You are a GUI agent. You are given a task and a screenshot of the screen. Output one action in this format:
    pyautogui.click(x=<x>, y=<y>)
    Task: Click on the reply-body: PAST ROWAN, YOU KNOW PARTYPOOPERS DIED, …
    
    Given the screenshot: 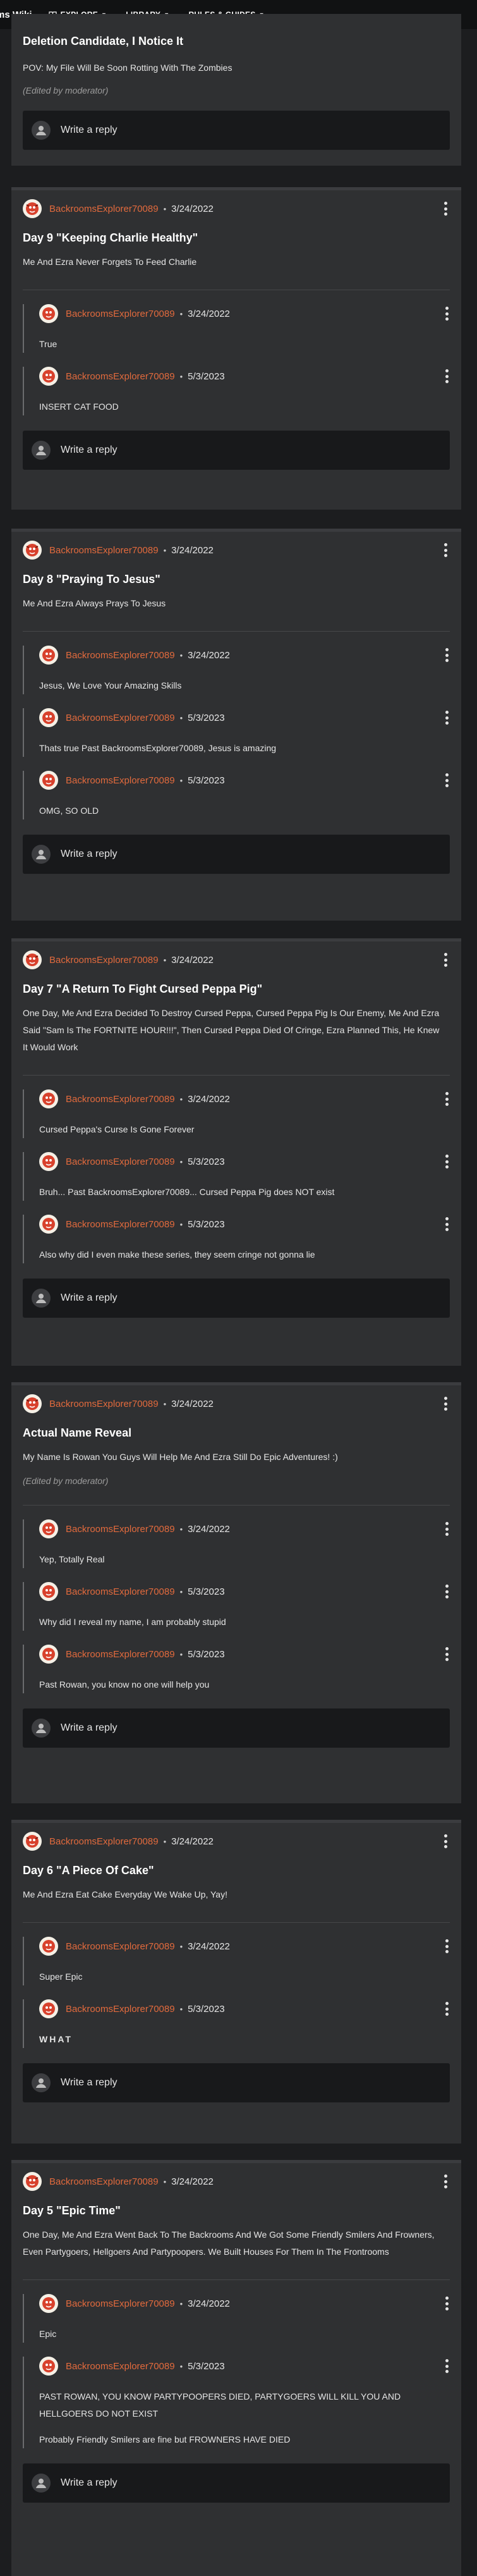 What is the action you would take?
    pyautogui.click(x=220, y=2405)
    